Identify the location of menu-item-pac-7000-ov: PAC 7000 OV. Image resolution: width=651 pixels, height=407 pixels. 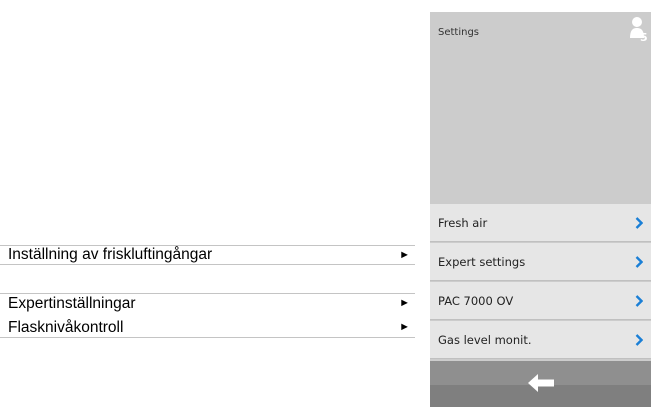
(540, 301).